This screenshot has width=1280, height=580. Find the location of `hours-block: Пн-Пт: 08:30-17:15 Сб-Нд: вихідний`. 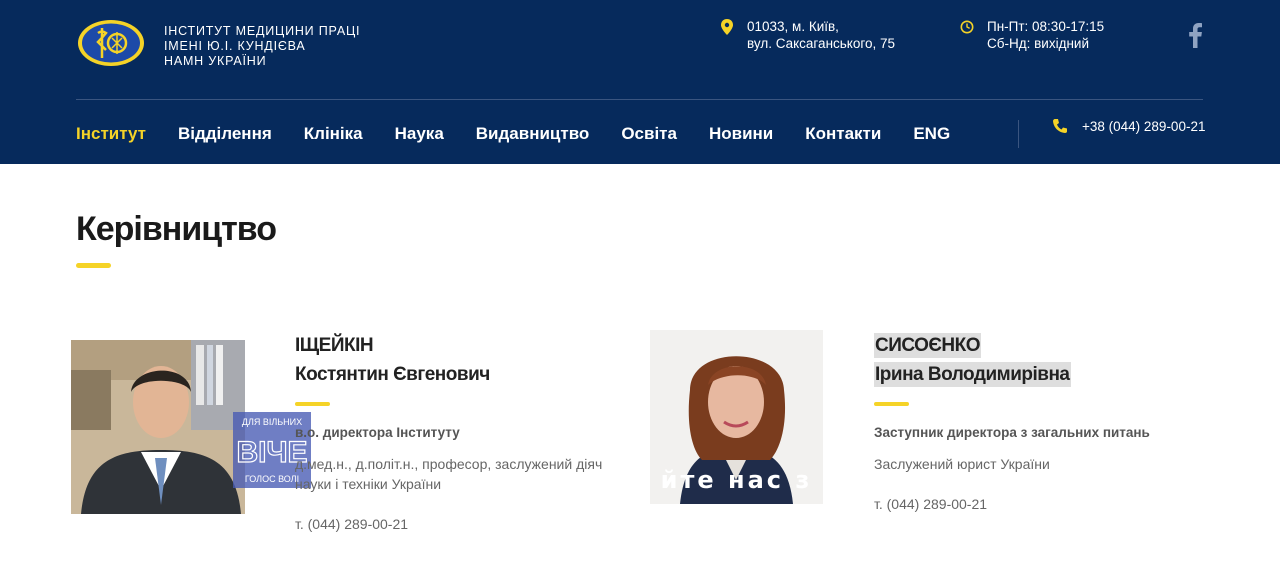

hours-block: Пн-Пт: 08:30-17:15 Сб-Нд: вихідний is located at coordinates (1032, 35).